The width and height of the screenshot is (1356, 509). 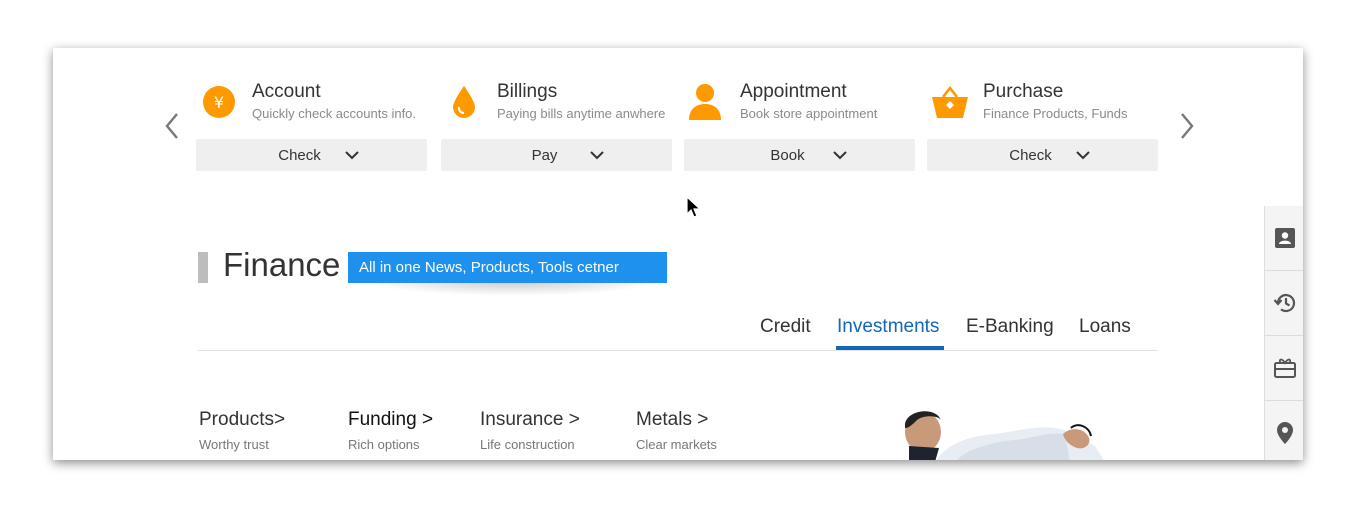 I want to click on chevron-right-icon, so click(x=1187, y=126).